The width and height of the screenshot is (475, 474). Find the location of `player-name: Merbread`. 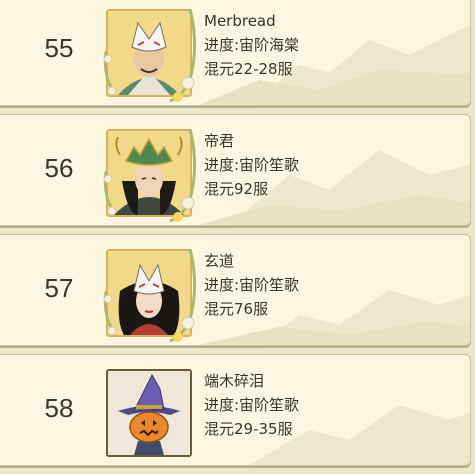

player-name: Merbread is located at coordinates (240, 21).